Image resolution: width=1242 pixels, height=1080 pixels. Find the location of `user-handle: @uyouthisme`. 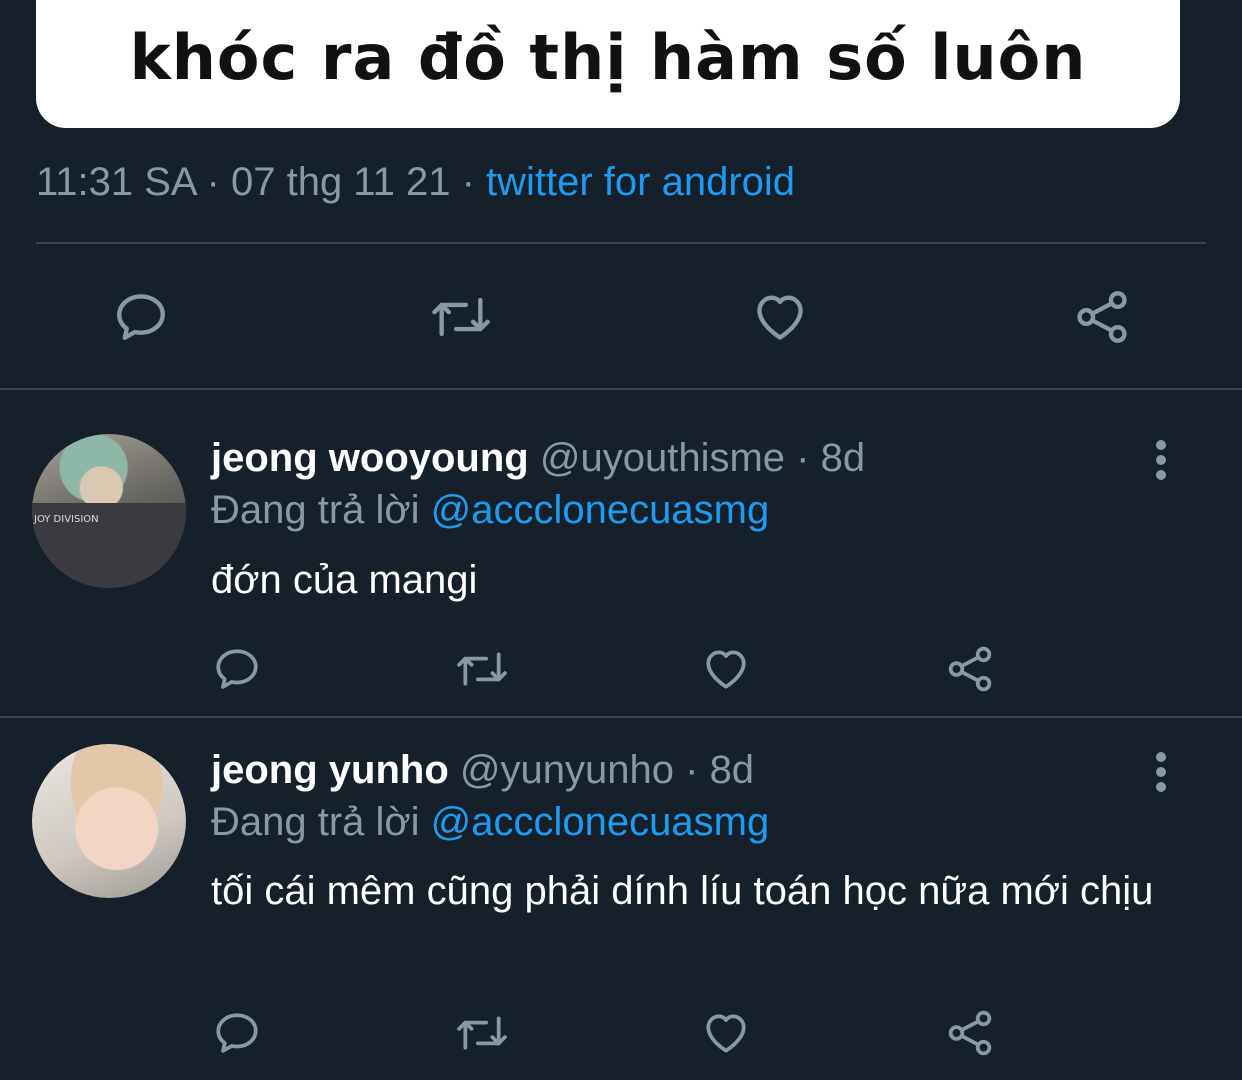

user-handle: @uyouthisme is located at coordinates (662, 458).